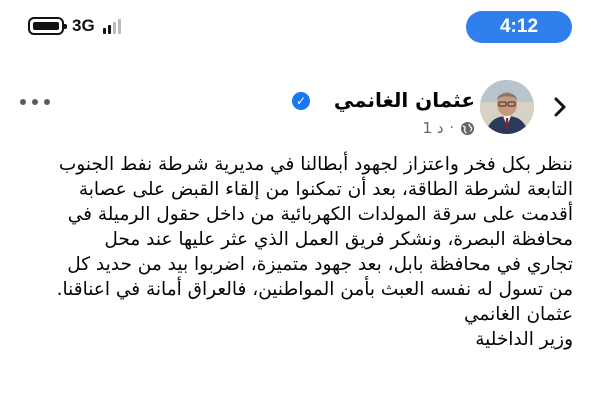 The image size is (591, 415). I want to click on status-bar-left: 3G, so click(74, 26).